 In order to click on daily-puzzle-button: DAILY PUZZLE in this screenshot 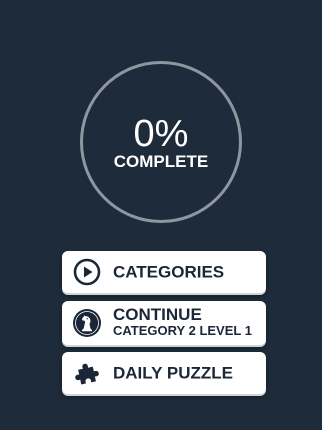, I will do `click(164, 373)`.